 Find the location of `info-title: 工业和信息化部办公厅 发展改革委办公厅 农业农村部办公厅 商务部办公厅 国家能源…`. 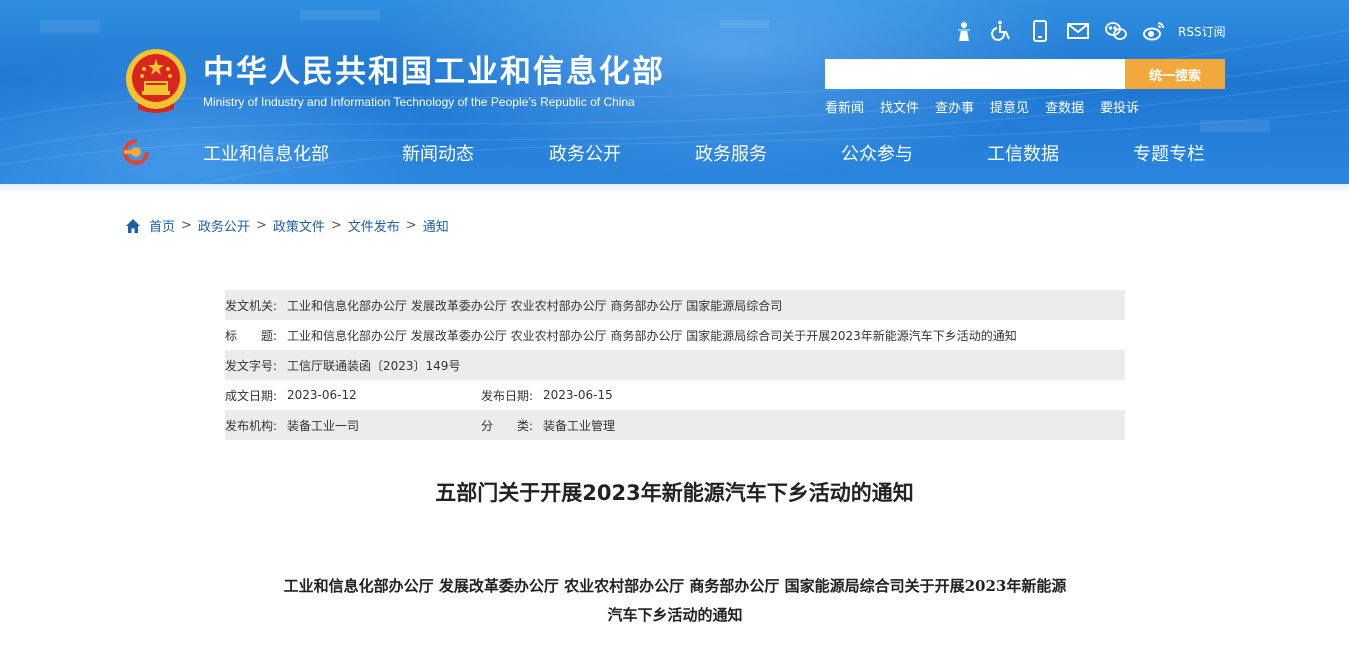

info-title: 工业和信息化部办公厅 发展改革委办公厅 农业农村部办公厅 商务部办公厅 国家能源… is located at coordinates (652, 335).